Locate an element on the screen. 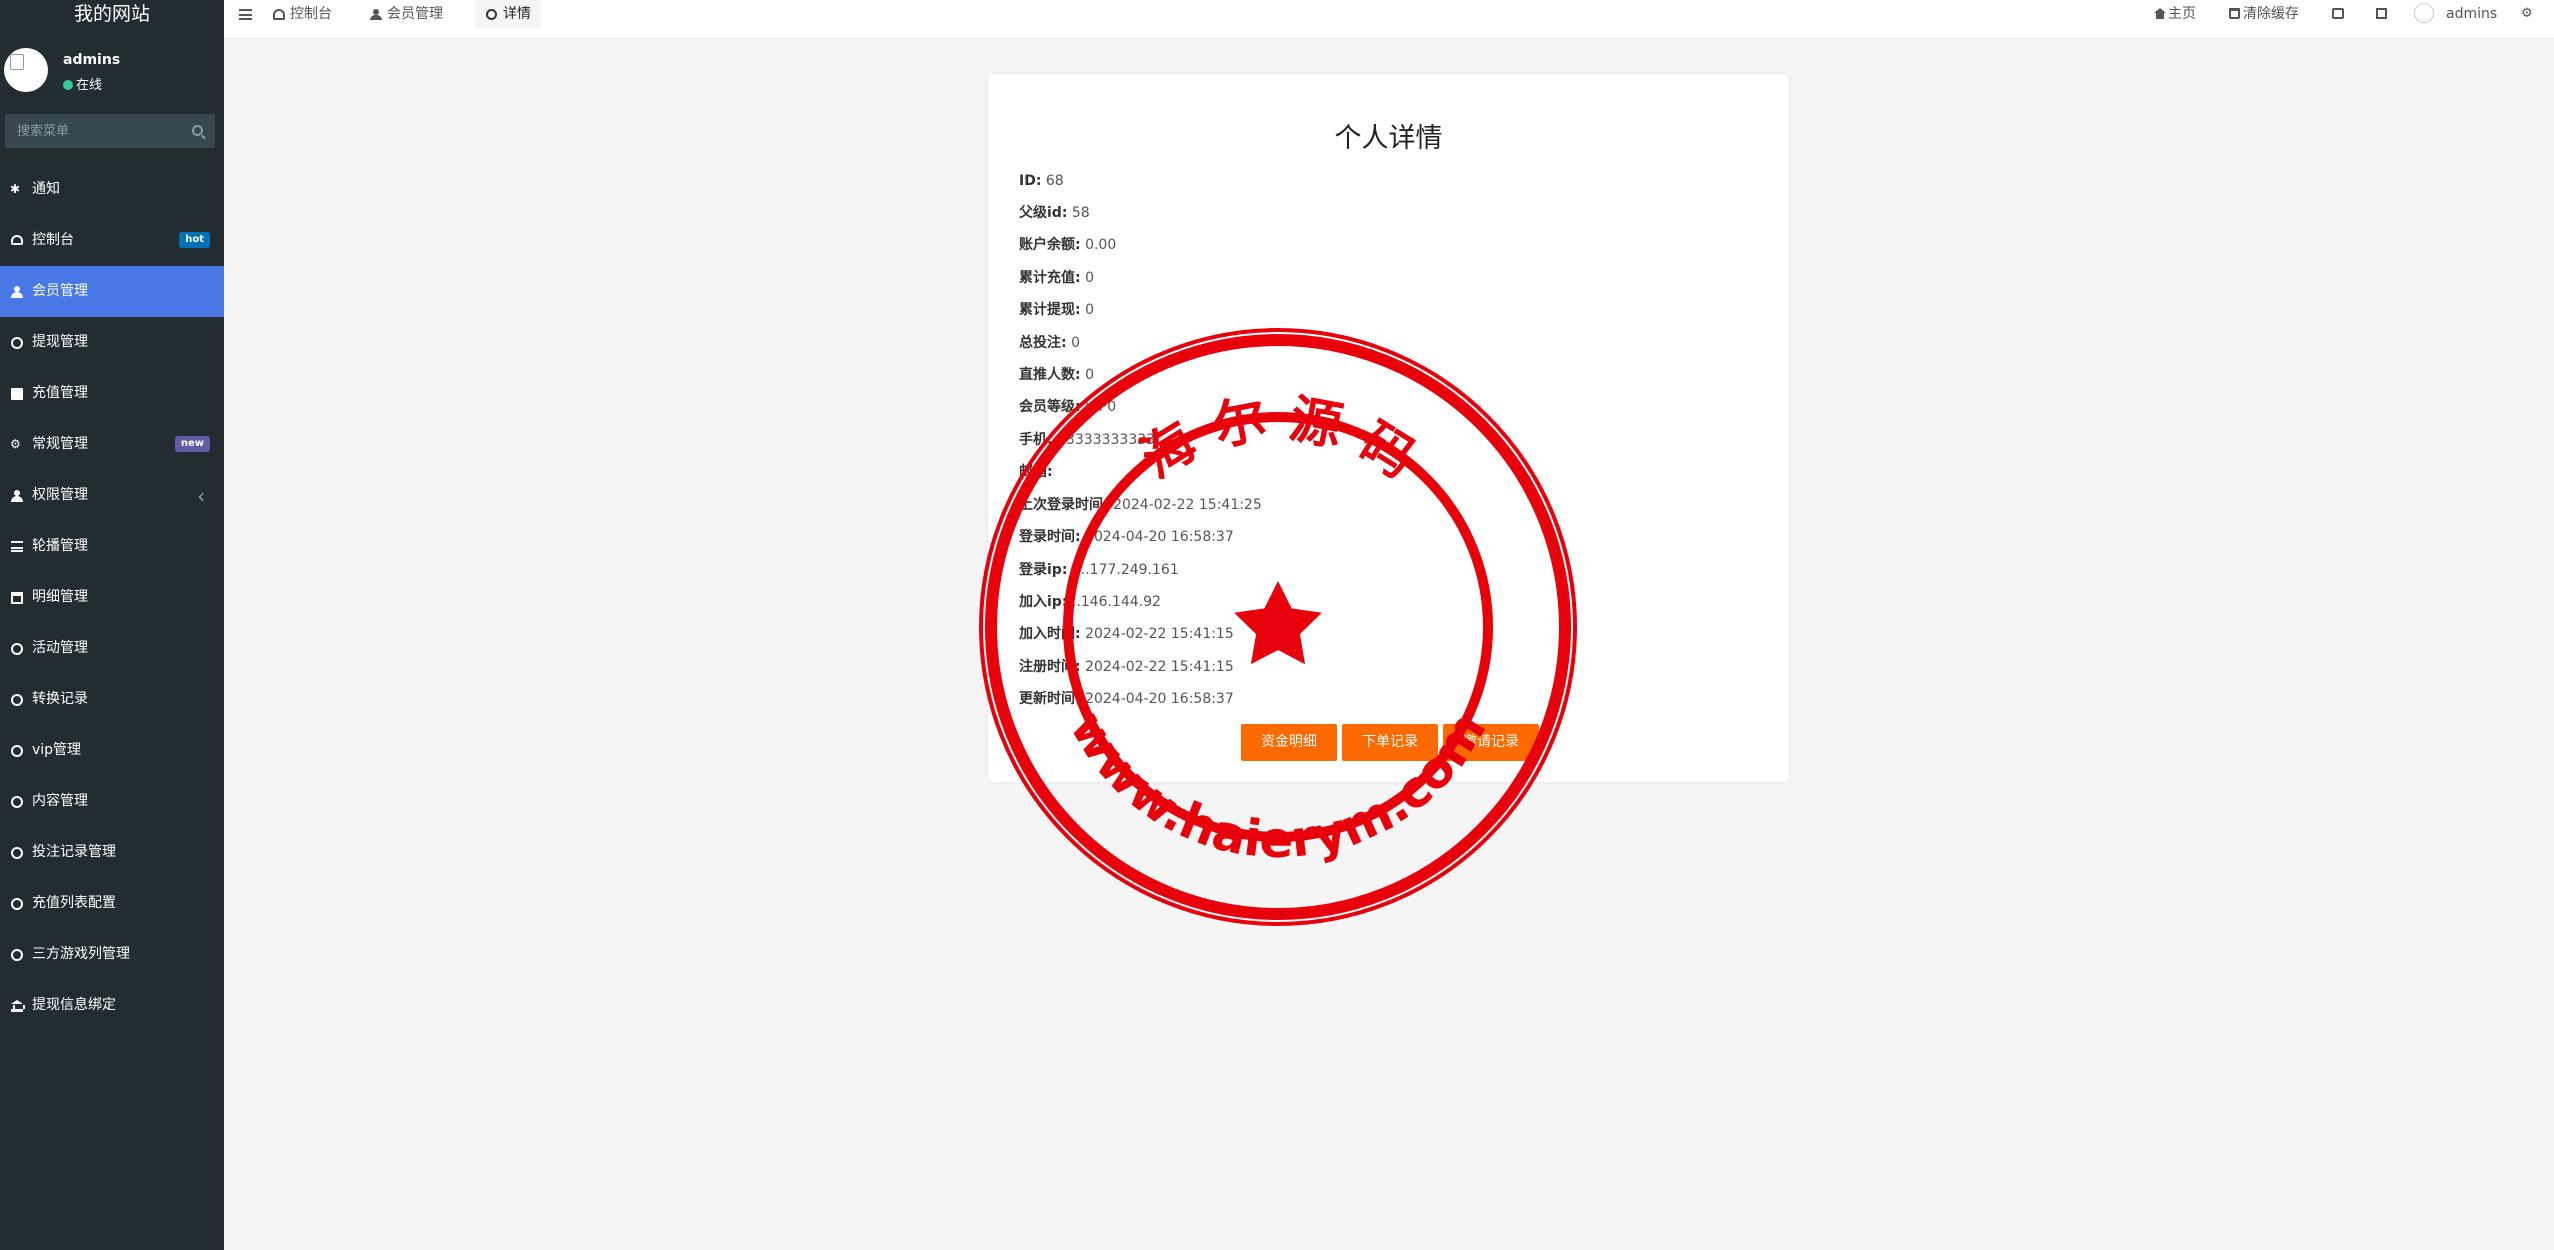 Image resolution: width=2554 pixels, height=1250 pixels. field-phone: 手机: 13333333333 is located at coordinates (1087, 440).